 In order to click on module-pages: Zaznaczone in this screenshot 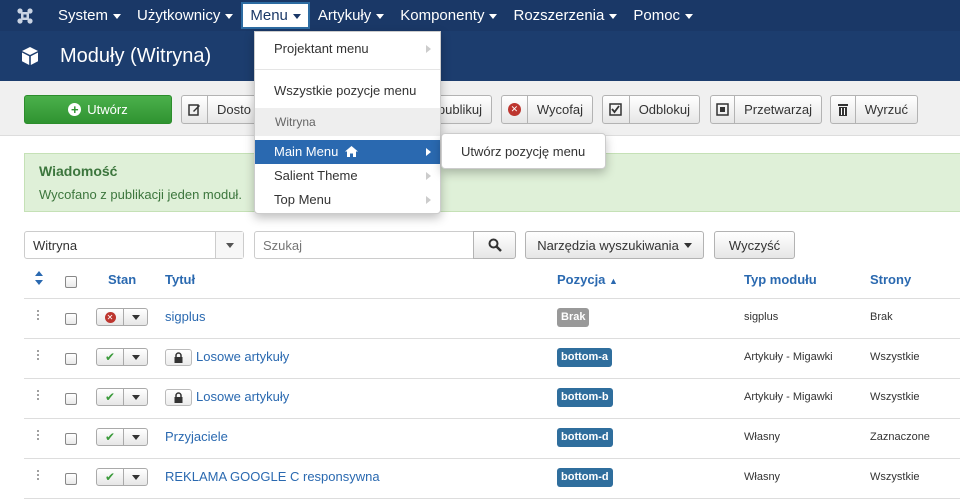, I will do `click(900, 437)`.